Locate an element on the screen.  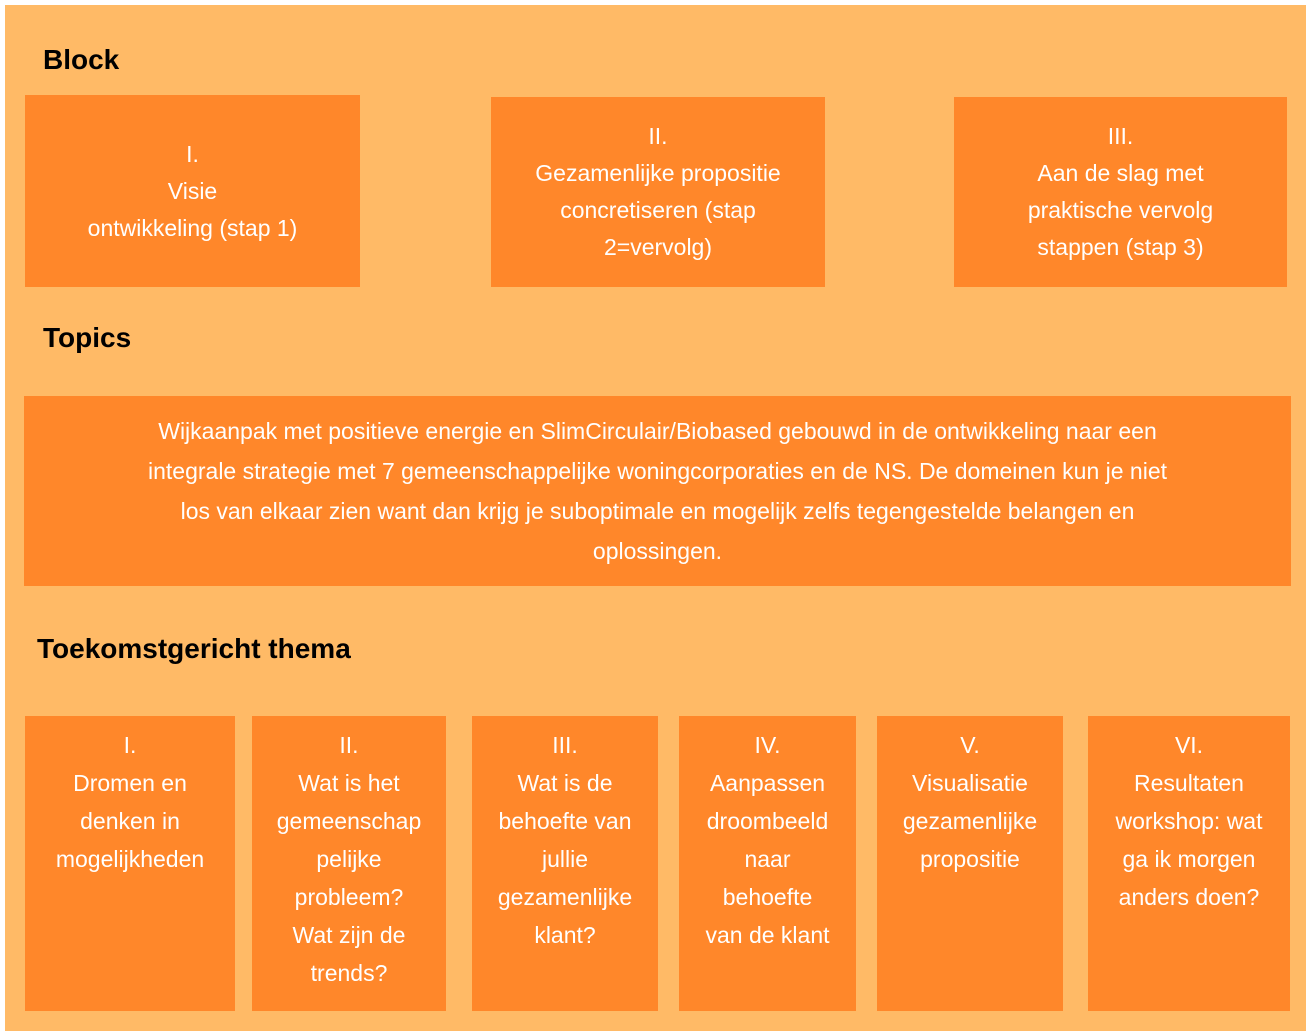
block-heading: Block is located at coordinates (81, 59).